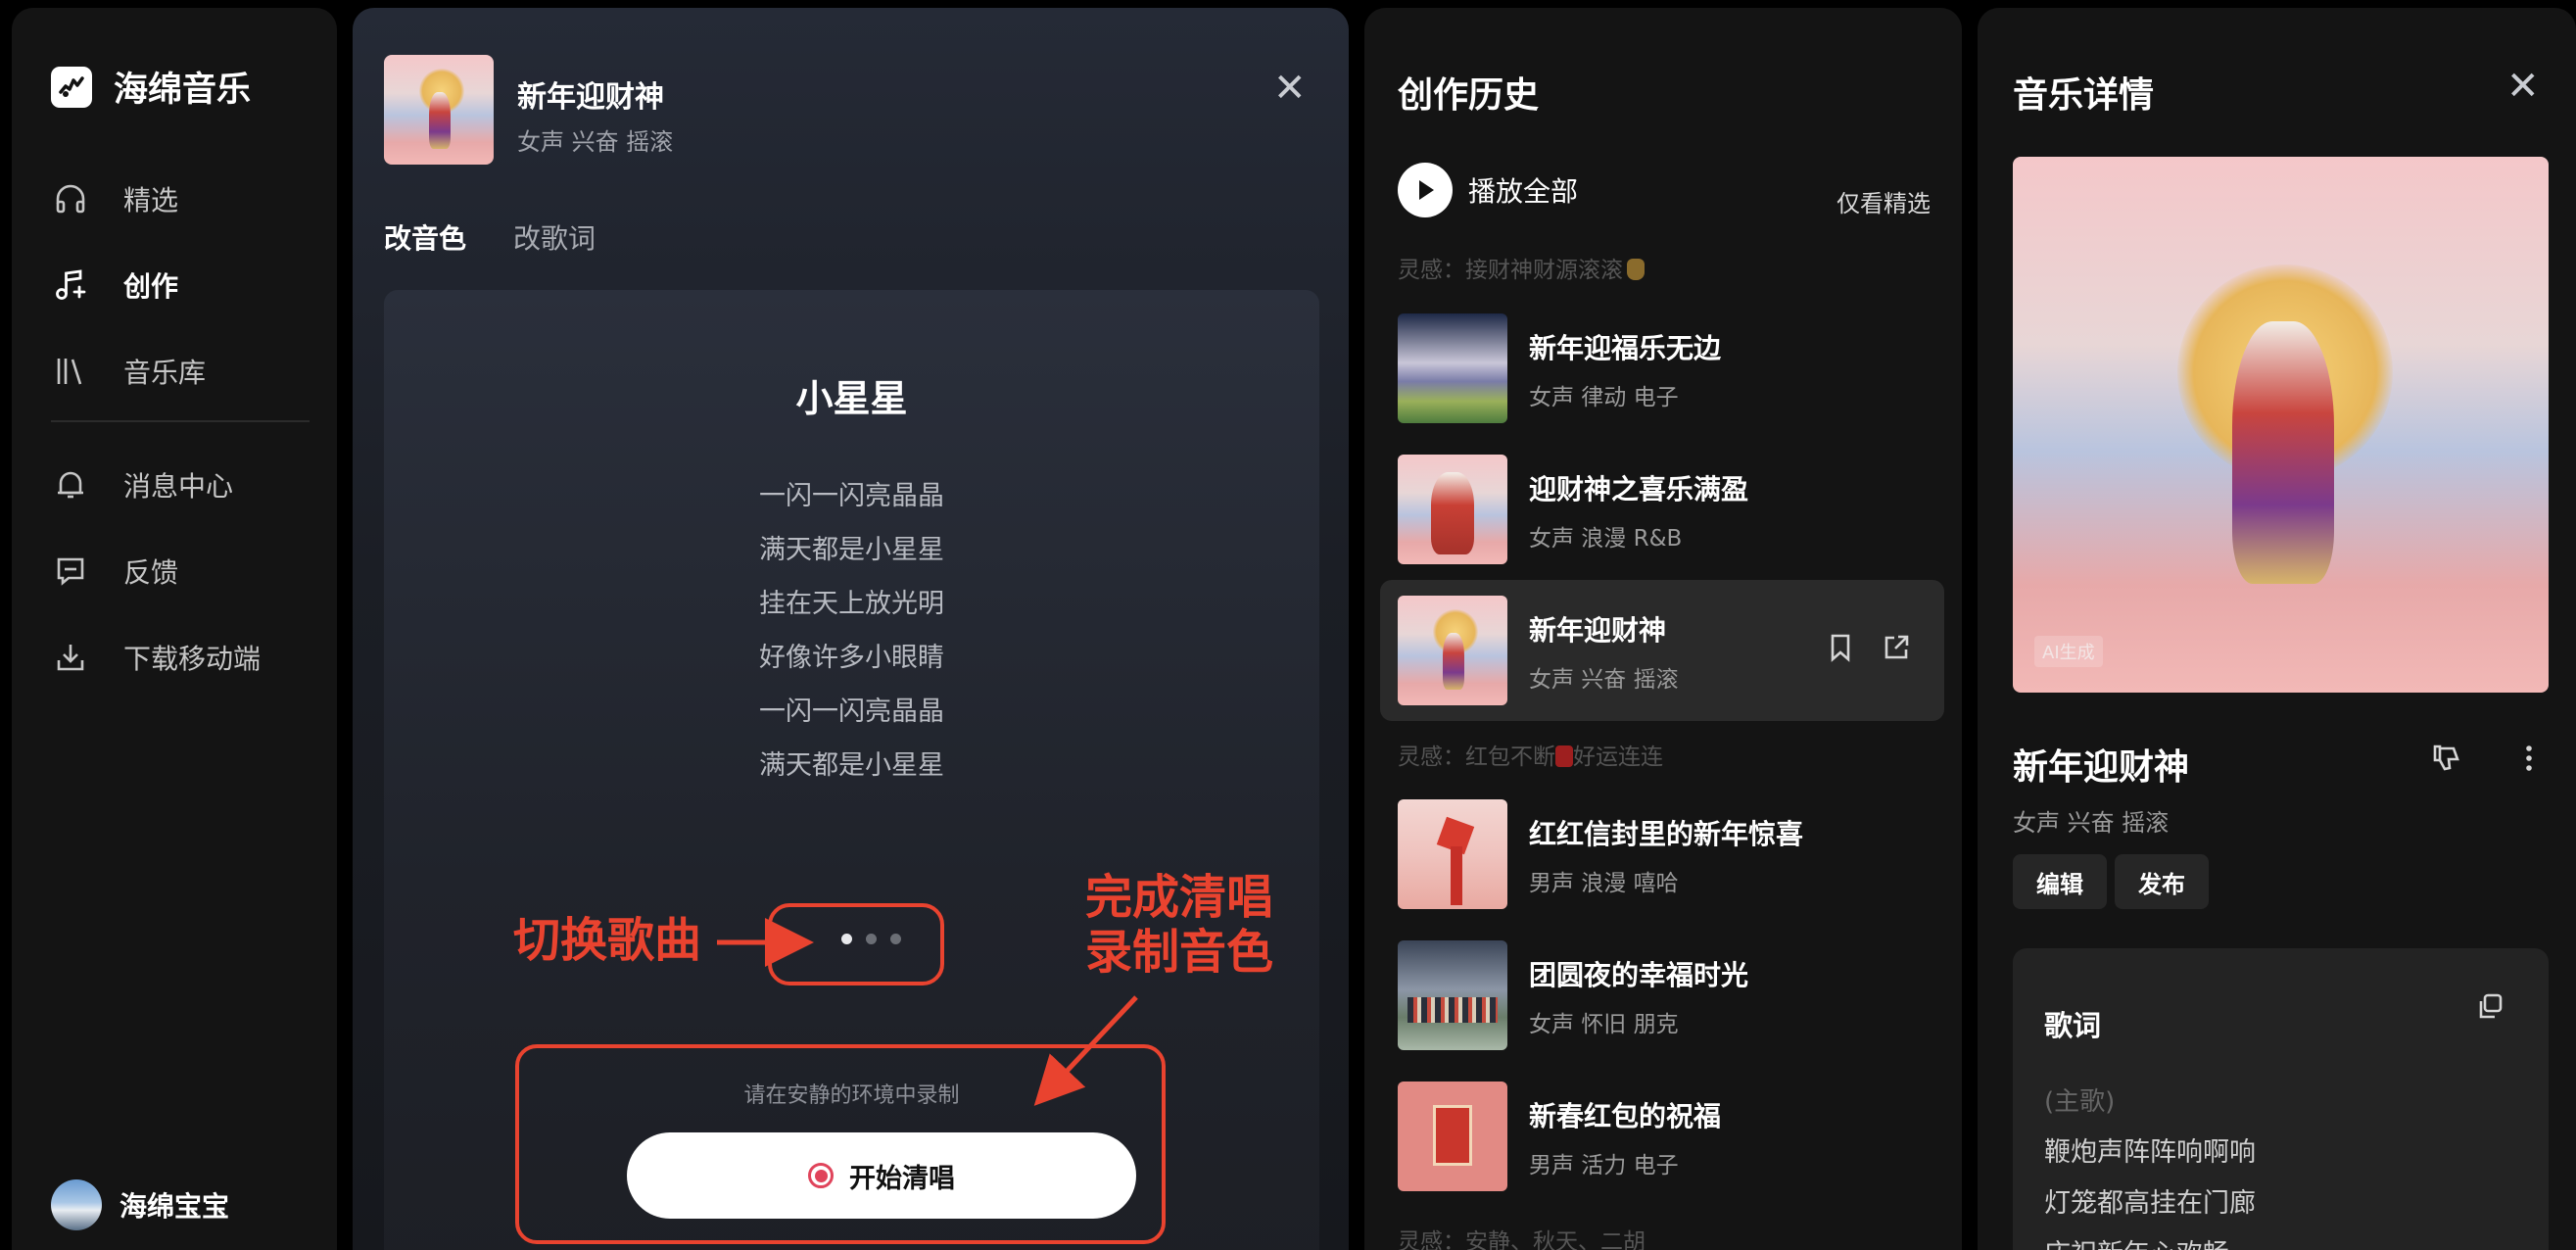 The width and height of the screenshot is (2576, 1250). Describe the element at coordinates (192, 659) in the screenshot. I see `nav-label: 下载移动端` at that location.